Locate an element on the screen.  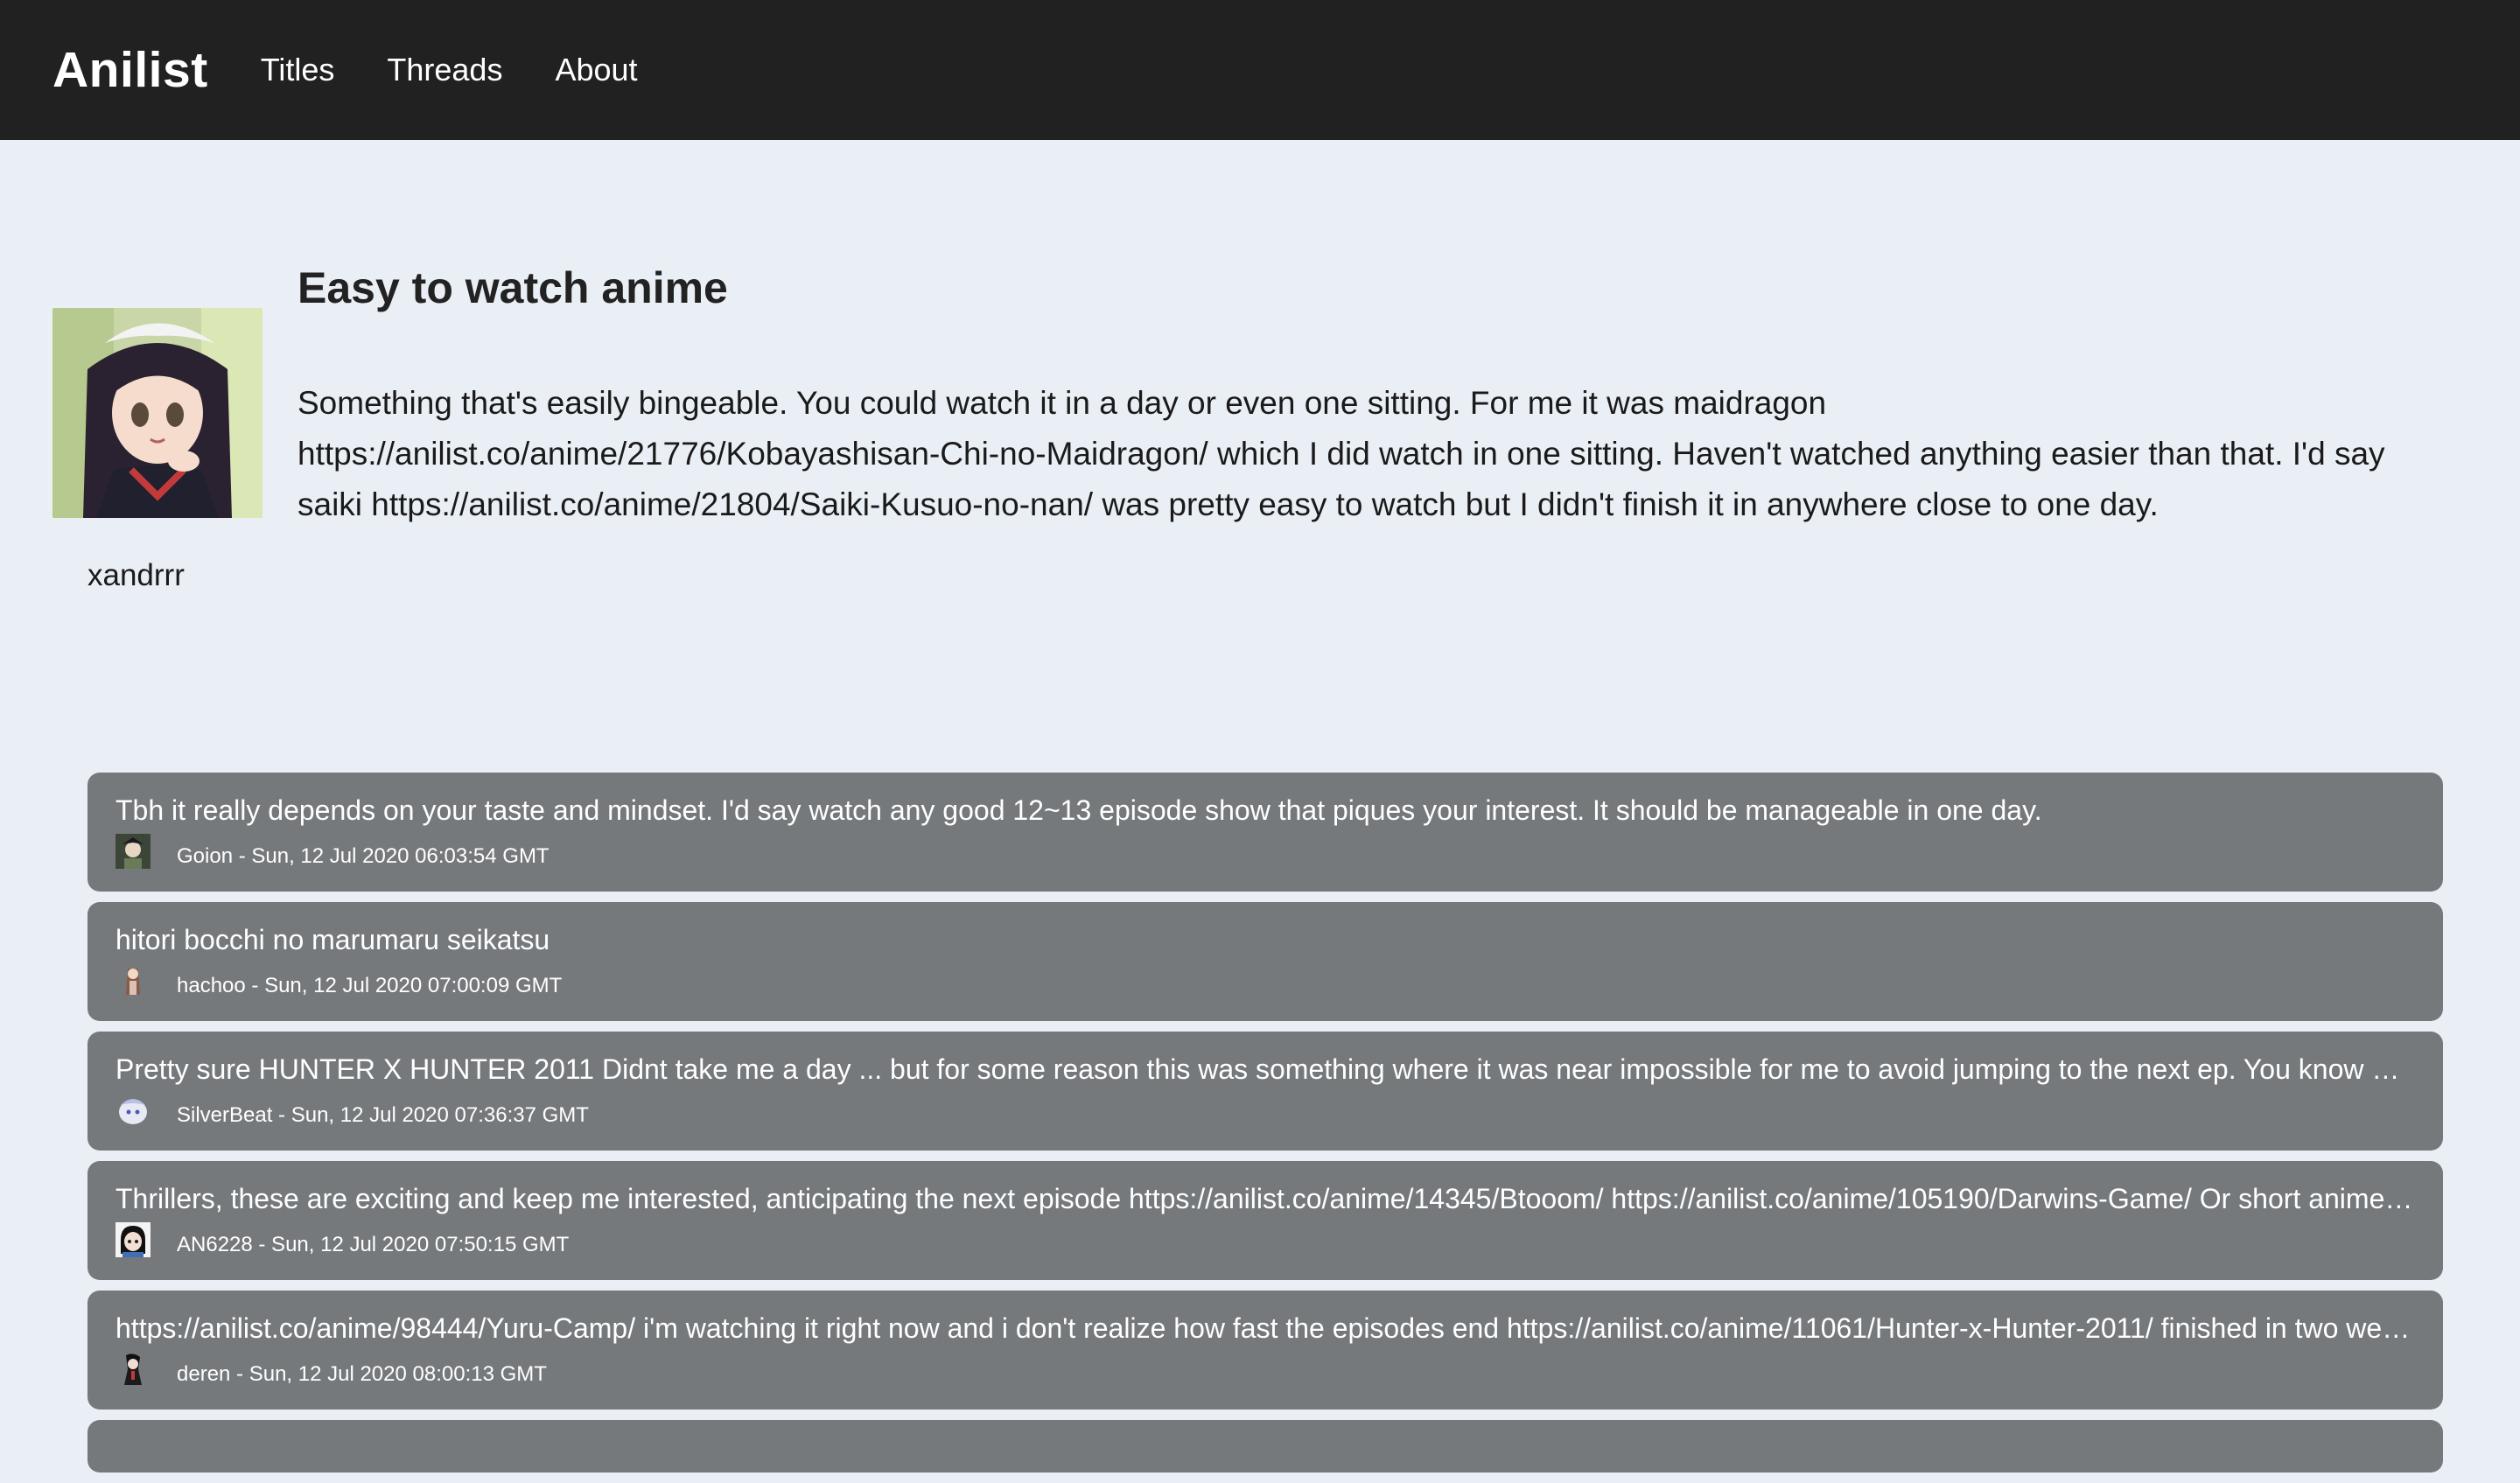
comment-author-date: hachoo - Sun, 12 Jul 2020 07:00:09 GMT is located at coordinates (370, 985).